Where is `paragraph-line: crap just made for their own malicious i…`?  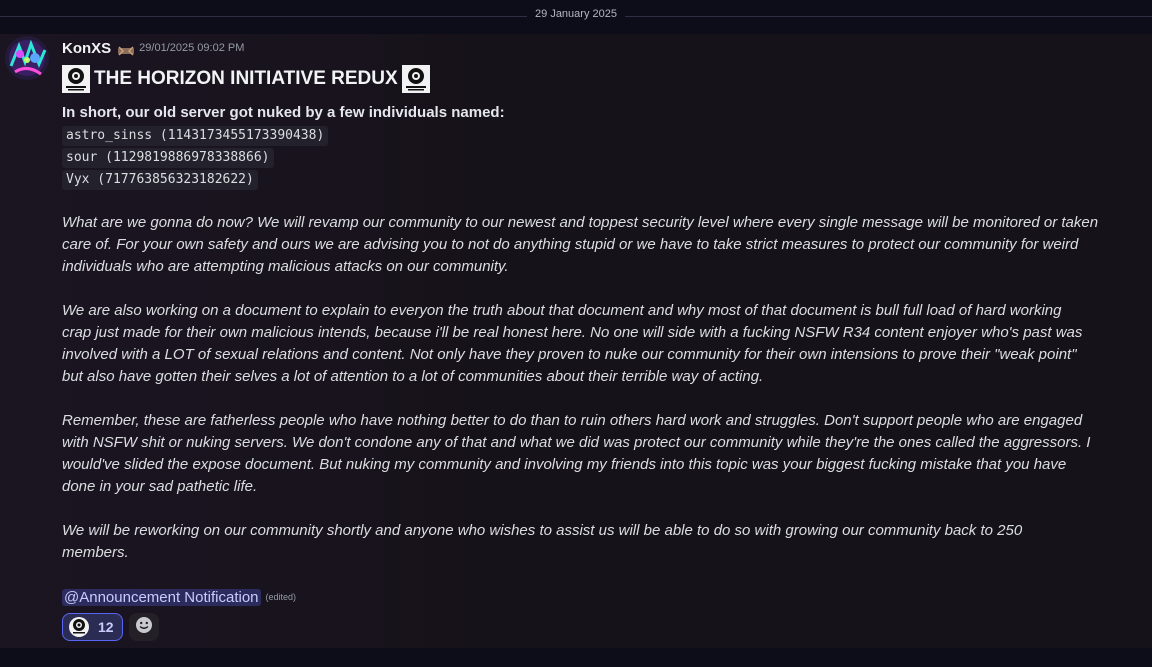 paragraph-line: crap just made for their own malicious i… is located at coordinates (572, 332).